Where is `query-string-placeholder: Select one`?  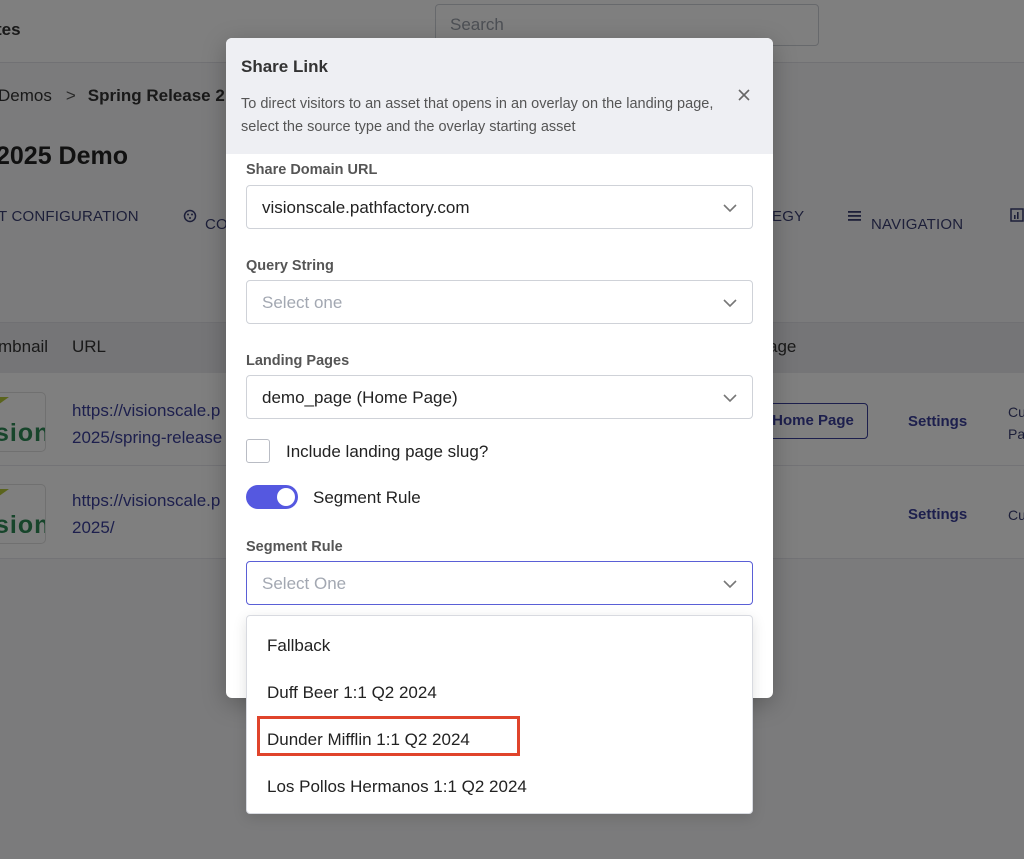 query-string-placeholder: Select one is located at coordinates (302, 302).